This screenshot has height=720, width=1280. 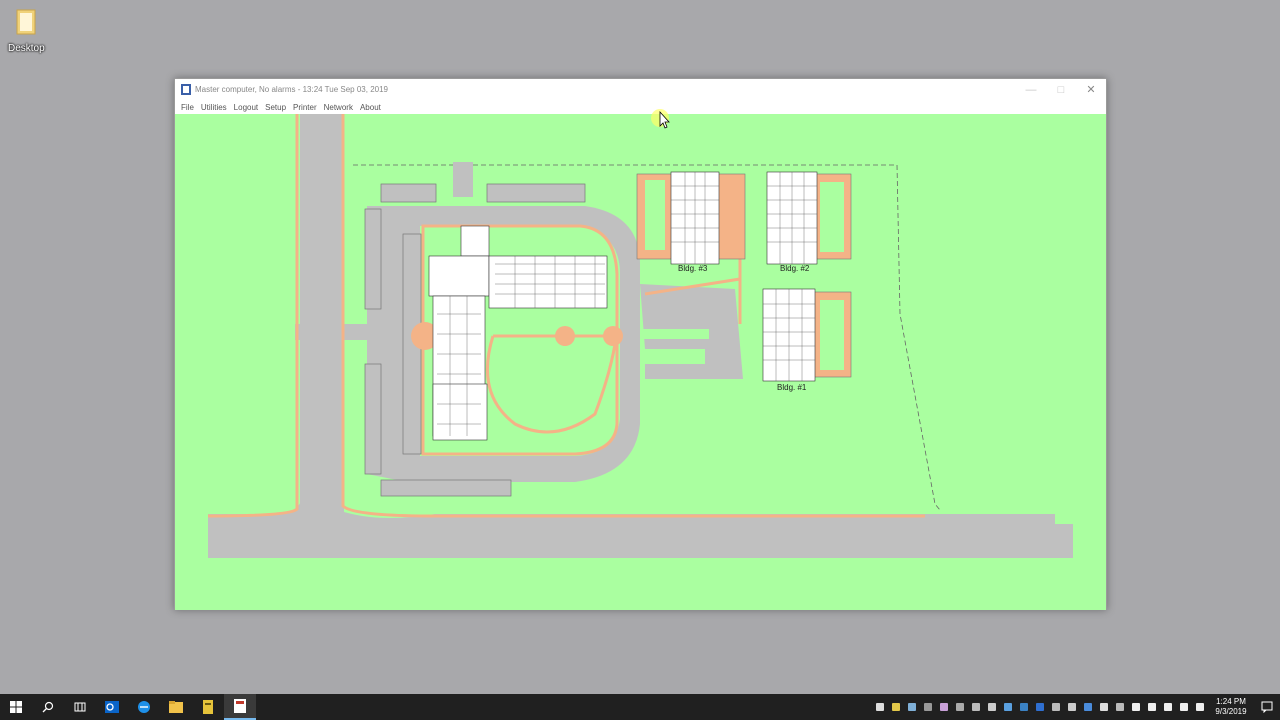 I want to click on tray-tools-icon, so click(x=944, y=707).